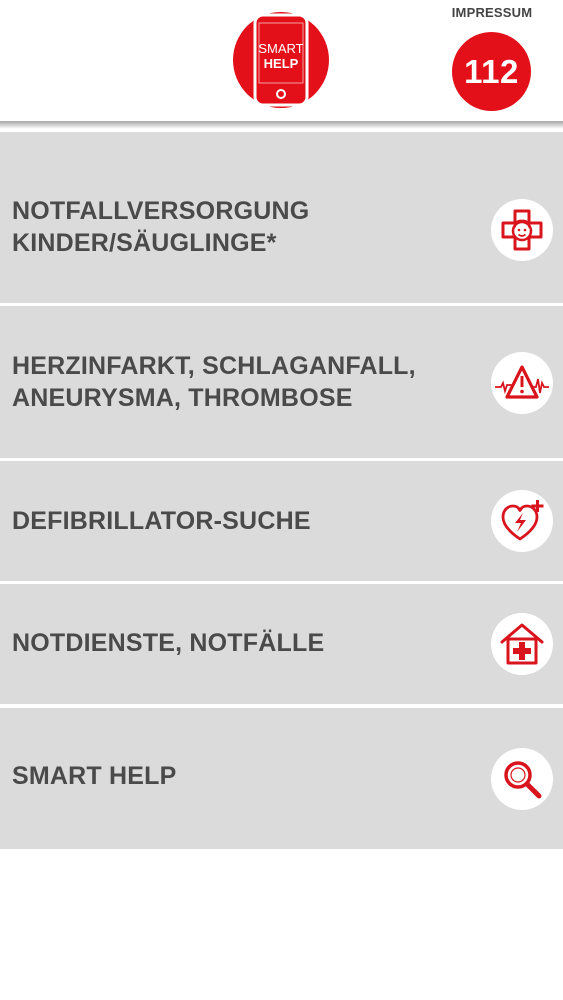 The height and width of the screenshot is (1000, 563). Describe the element at coordinates (522, 230) in the screenshot. I see `child-cross-icon` at that location.